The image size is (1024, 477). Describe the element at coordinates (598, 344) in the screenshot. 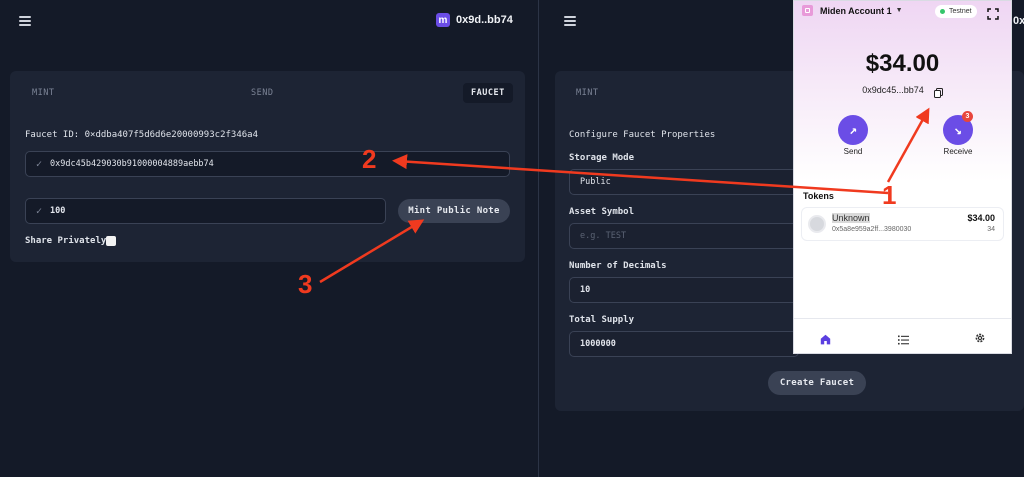

I see `total-supply-value: 1000000` at that location.